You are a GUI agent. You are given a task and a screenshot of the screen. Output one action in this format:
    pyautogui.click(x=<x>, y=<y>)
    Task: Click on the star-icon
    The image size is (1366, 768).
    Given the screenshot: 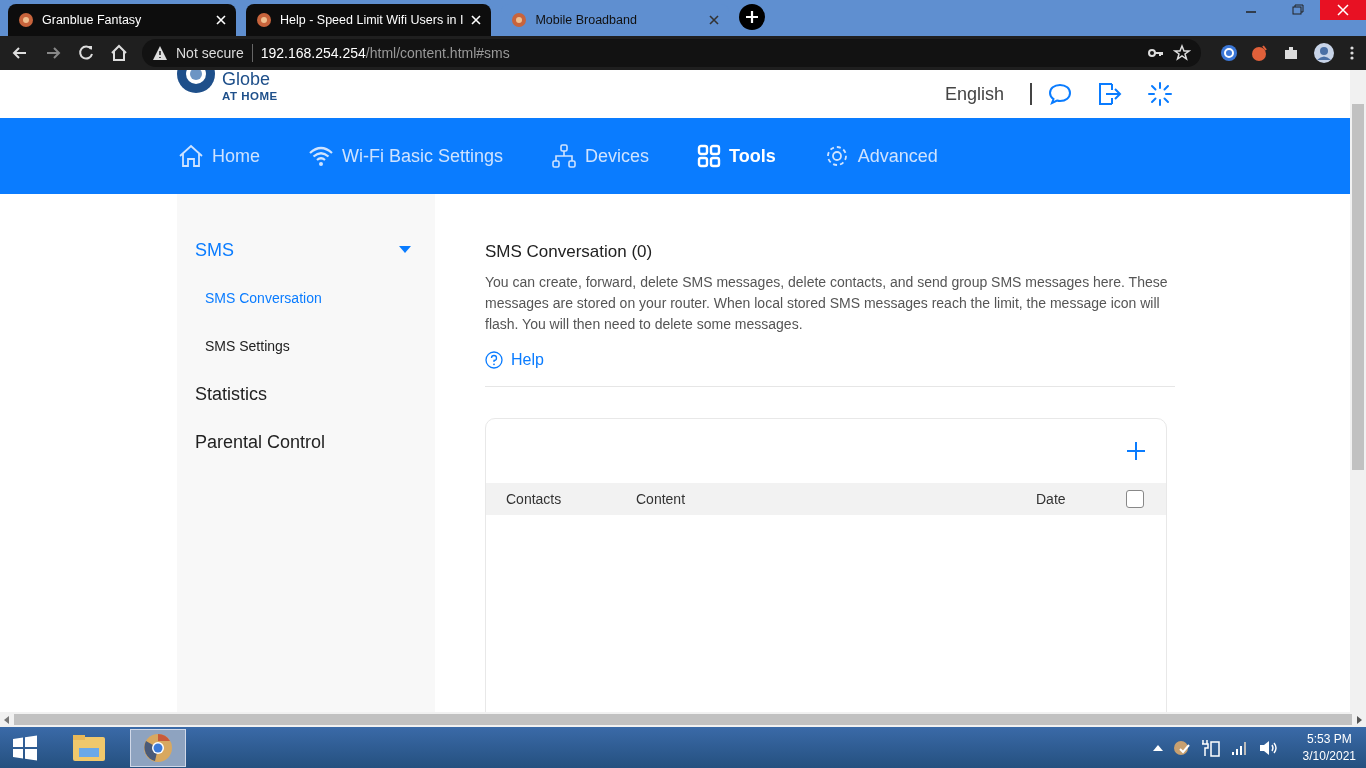 What is the action you would take?
    pyautogui.click(x=1182, y=53)
    